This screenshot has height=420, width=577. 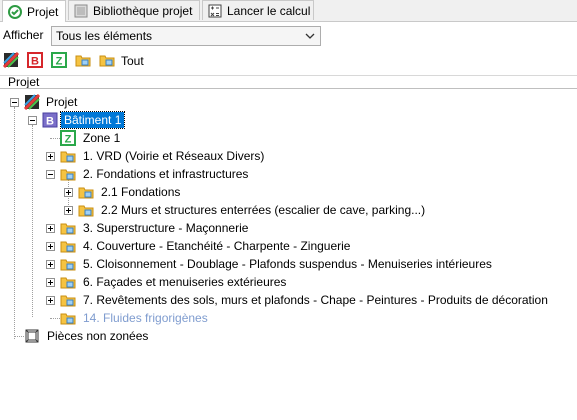 I want to click on project-filter-button, so click(x=11, y=60).